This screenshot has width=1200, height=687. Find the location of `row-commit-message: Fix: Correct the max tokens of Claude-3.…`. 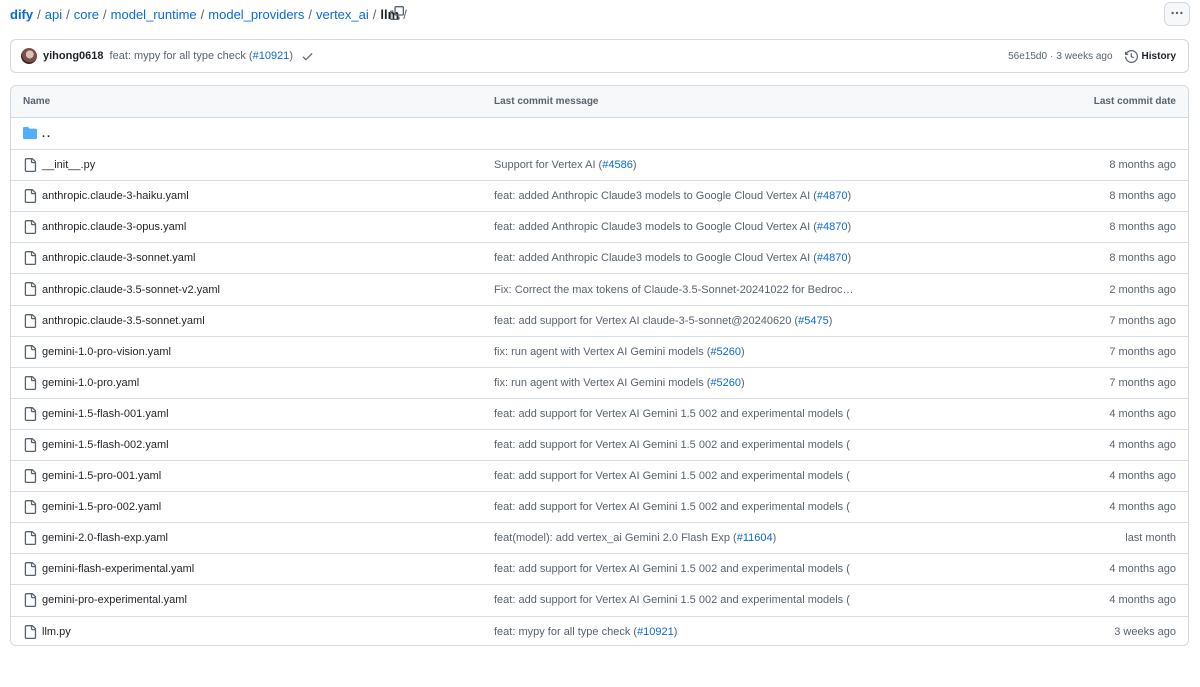

row-commit-message: Fix: Correct the max tokens of Claude-3.… is located at coordinates (674, 290).